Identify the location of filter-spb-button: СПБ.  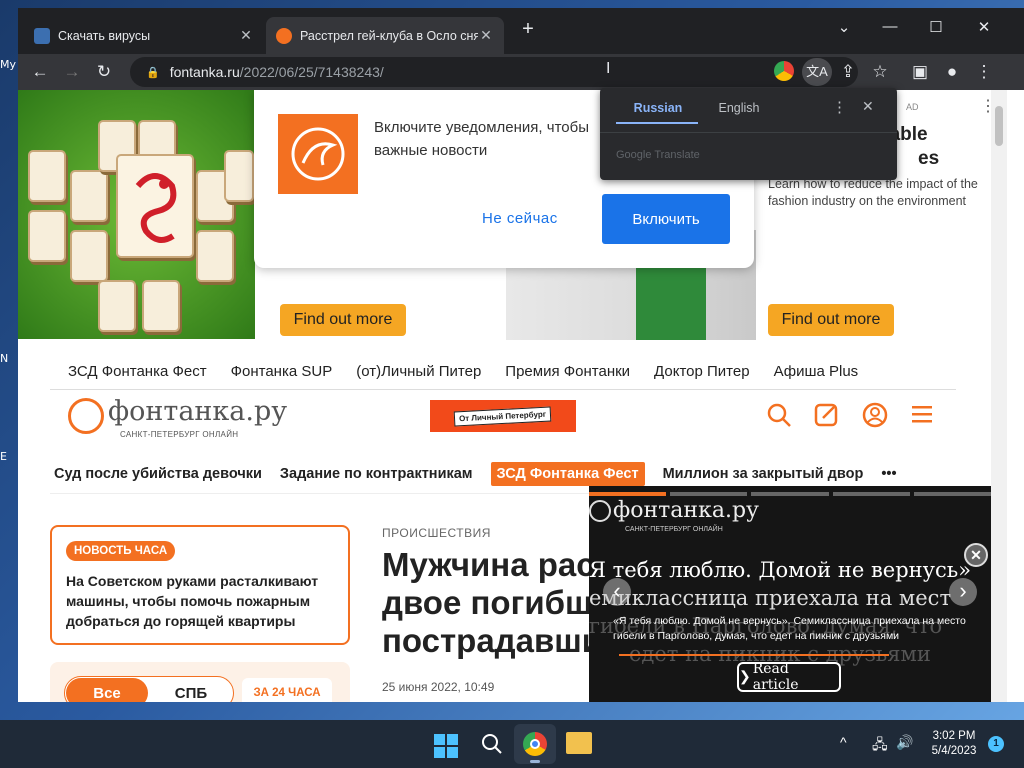
(191, 690).